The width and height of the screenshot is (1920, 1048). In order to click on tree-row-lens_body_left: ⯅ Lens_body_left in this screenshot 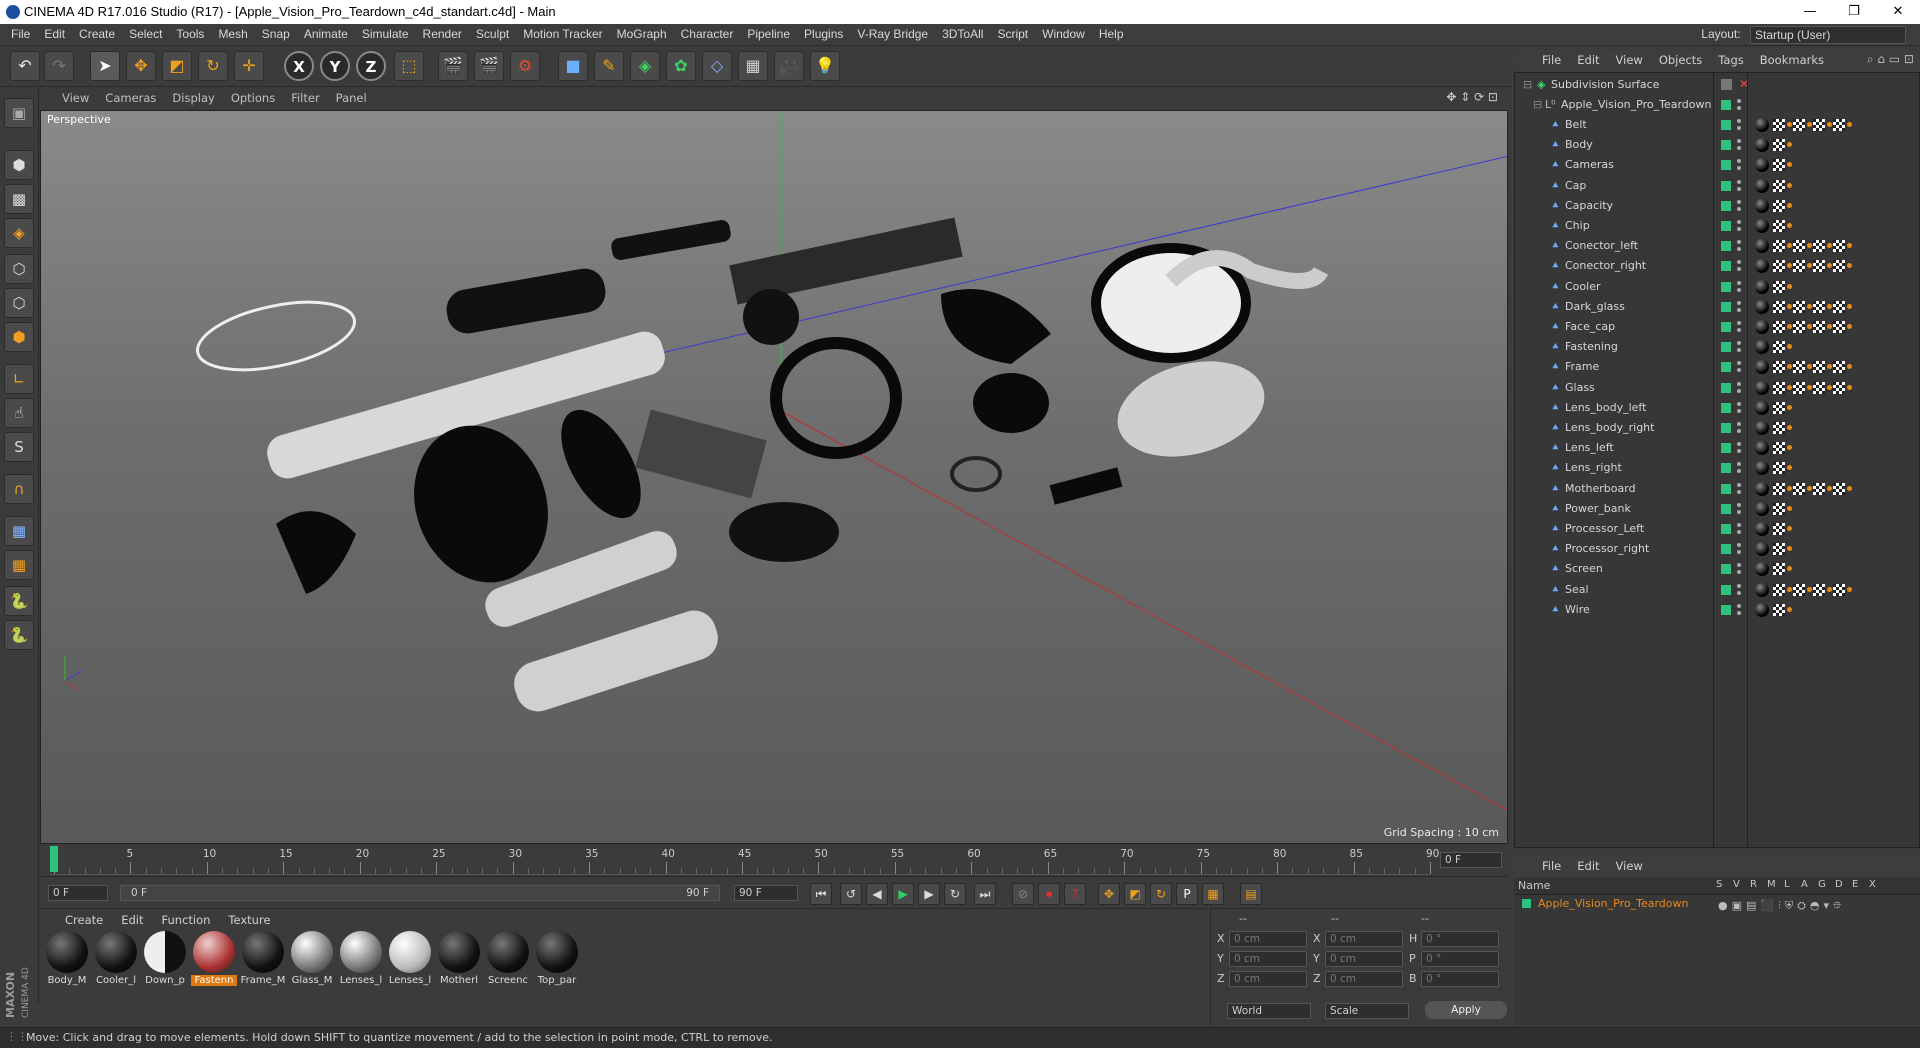, I will do `click(1717, 408)`.